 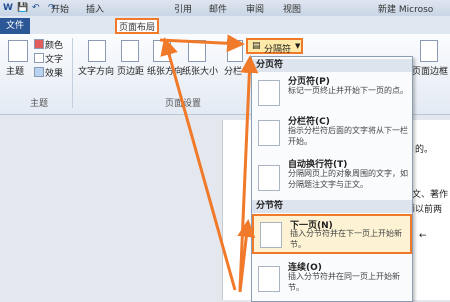 What do you see at coordinates (202, 43) in the screenshot?
I see `arrow-layout-to-breaks` at bounding box center [202, 43].